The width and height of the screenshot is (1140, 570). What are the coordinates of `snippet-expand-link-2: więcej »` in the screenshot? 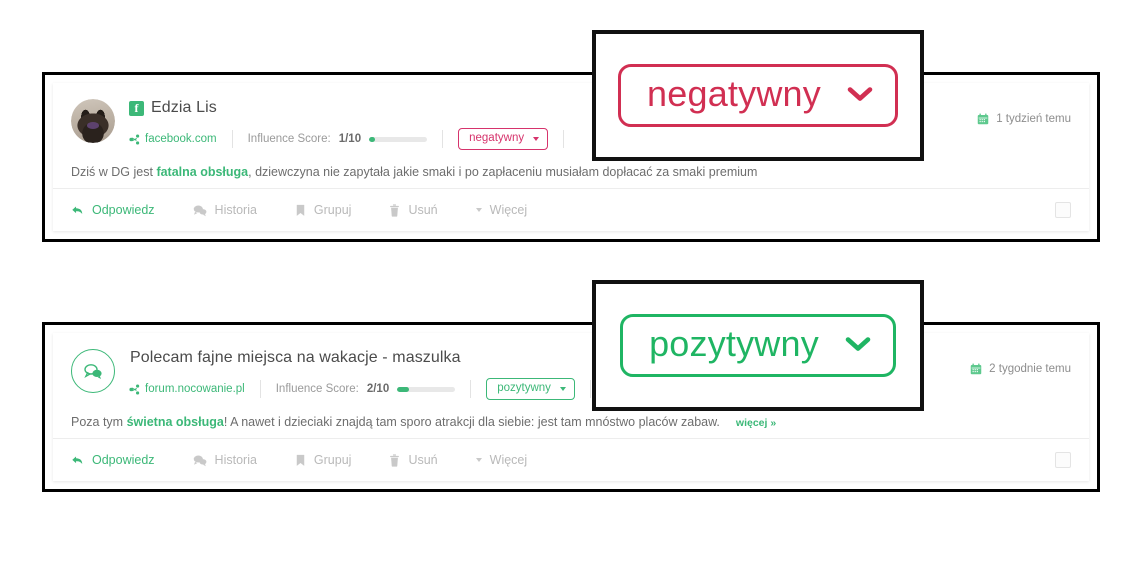 It's located at (756, 423).